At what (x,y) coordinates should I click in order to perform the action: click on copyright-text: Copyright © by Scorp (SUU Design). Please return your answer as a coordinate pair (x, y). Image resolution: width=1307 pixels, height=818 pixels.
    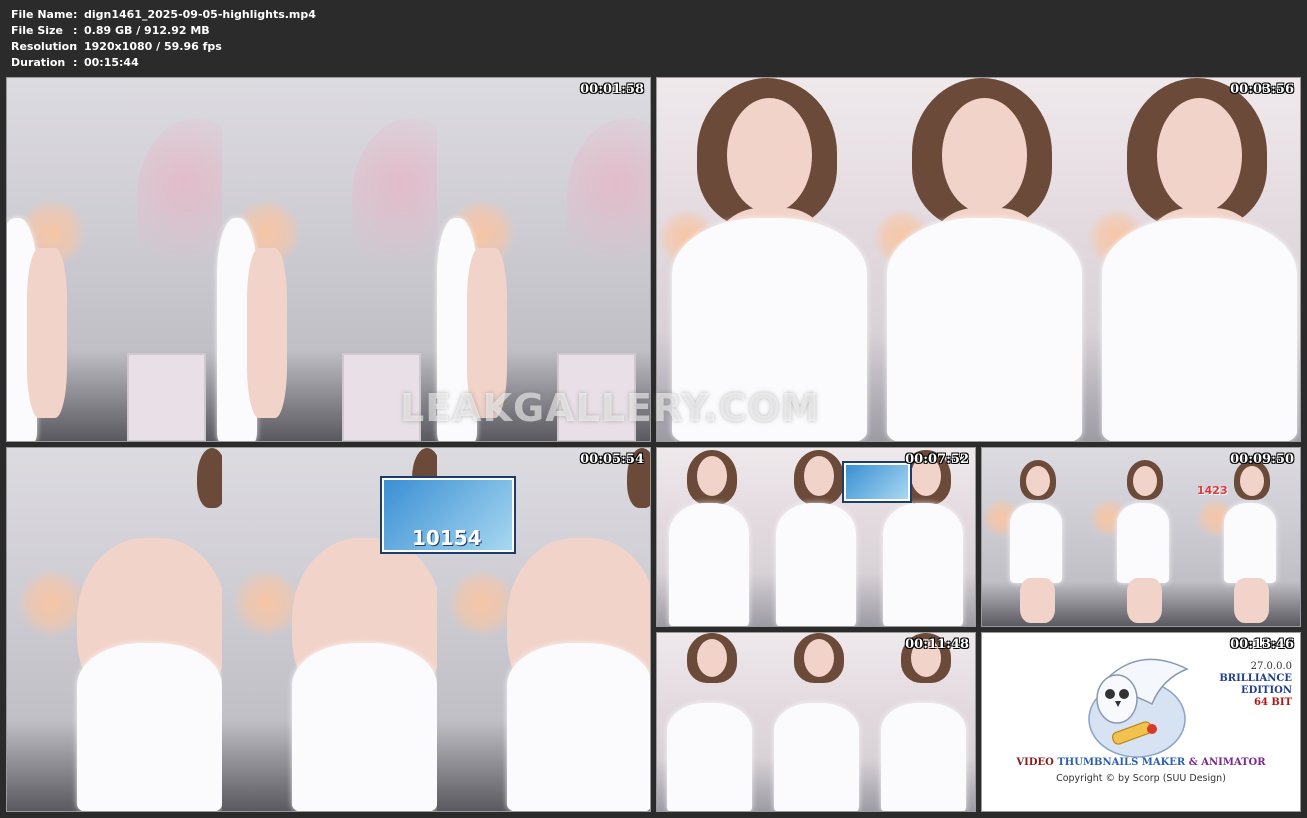
    Looking at the image, I should click on (1141, 778).